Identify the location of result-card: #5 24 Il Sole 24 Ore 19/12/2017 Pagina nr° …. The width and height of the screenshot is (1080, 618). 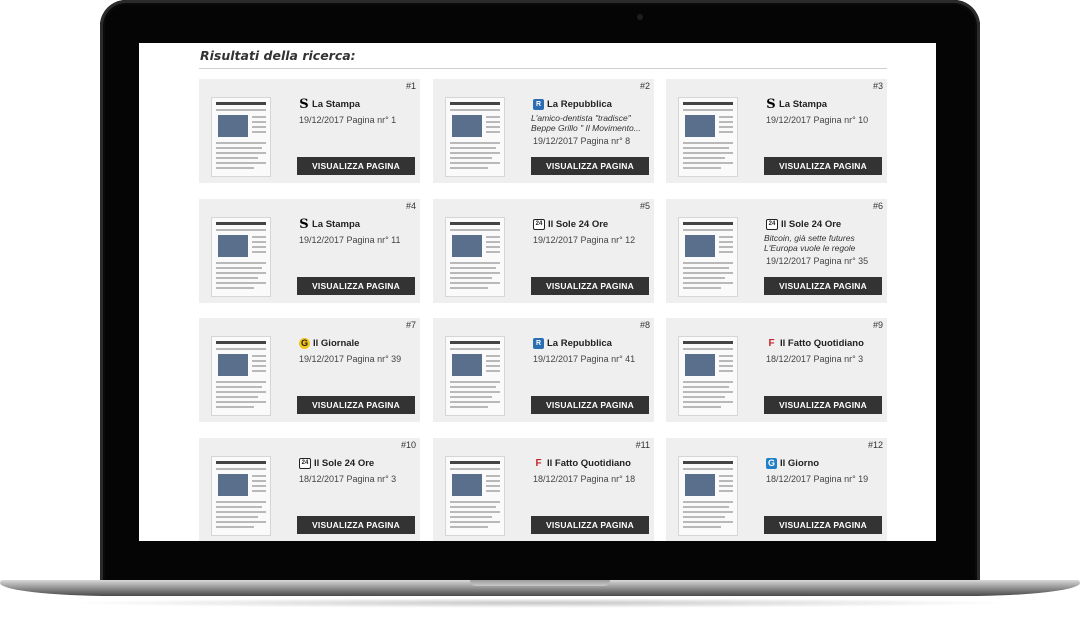
(543, 251).